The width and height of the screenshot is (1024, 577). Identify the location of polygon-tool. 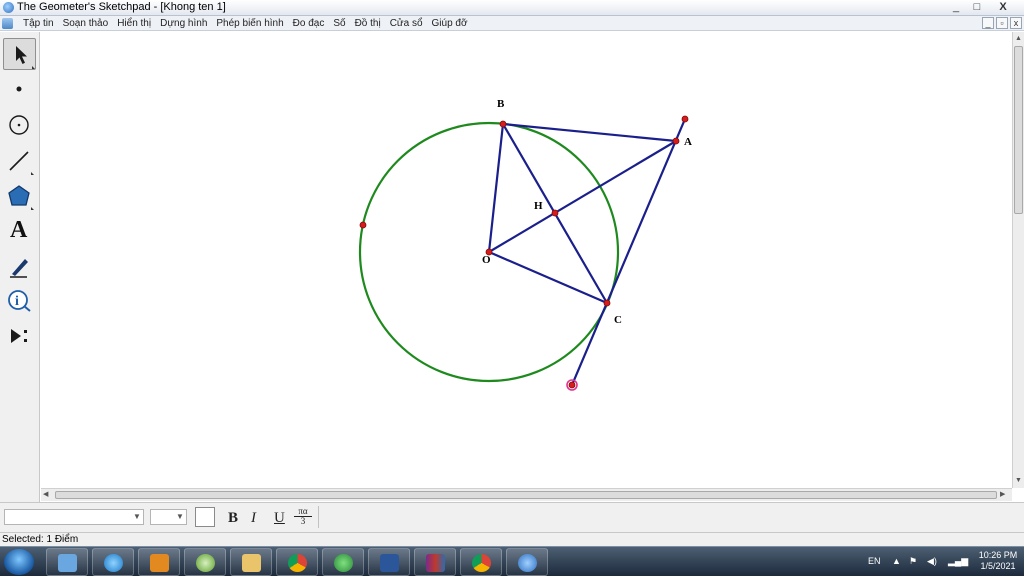
(19, 196).